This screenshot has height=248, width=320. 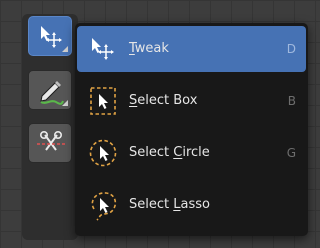 I want to click on menu-item-select-lasso: Select Lasso, so click(x=191, y=205).